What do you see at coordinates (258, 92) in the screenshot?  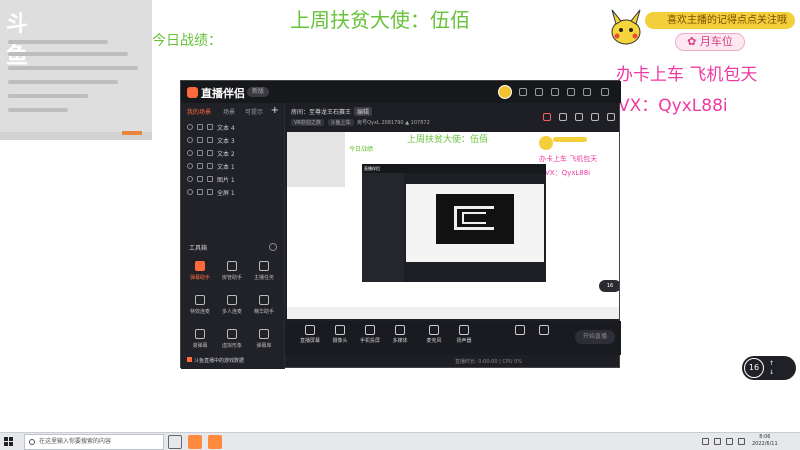 I see `version-badge: 新版` at bounding box center [258, 92].